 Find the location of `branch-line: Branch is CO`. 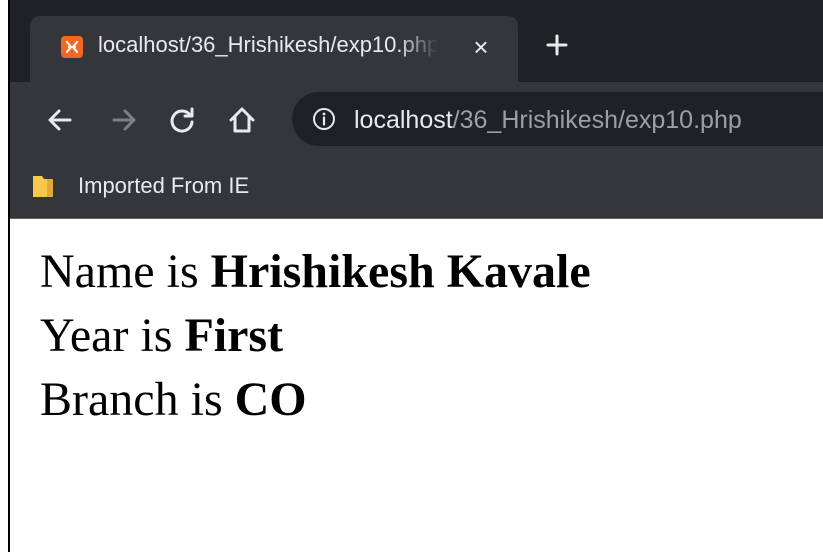

branch-line: Branch is CO is located at coordinates (420, 400).